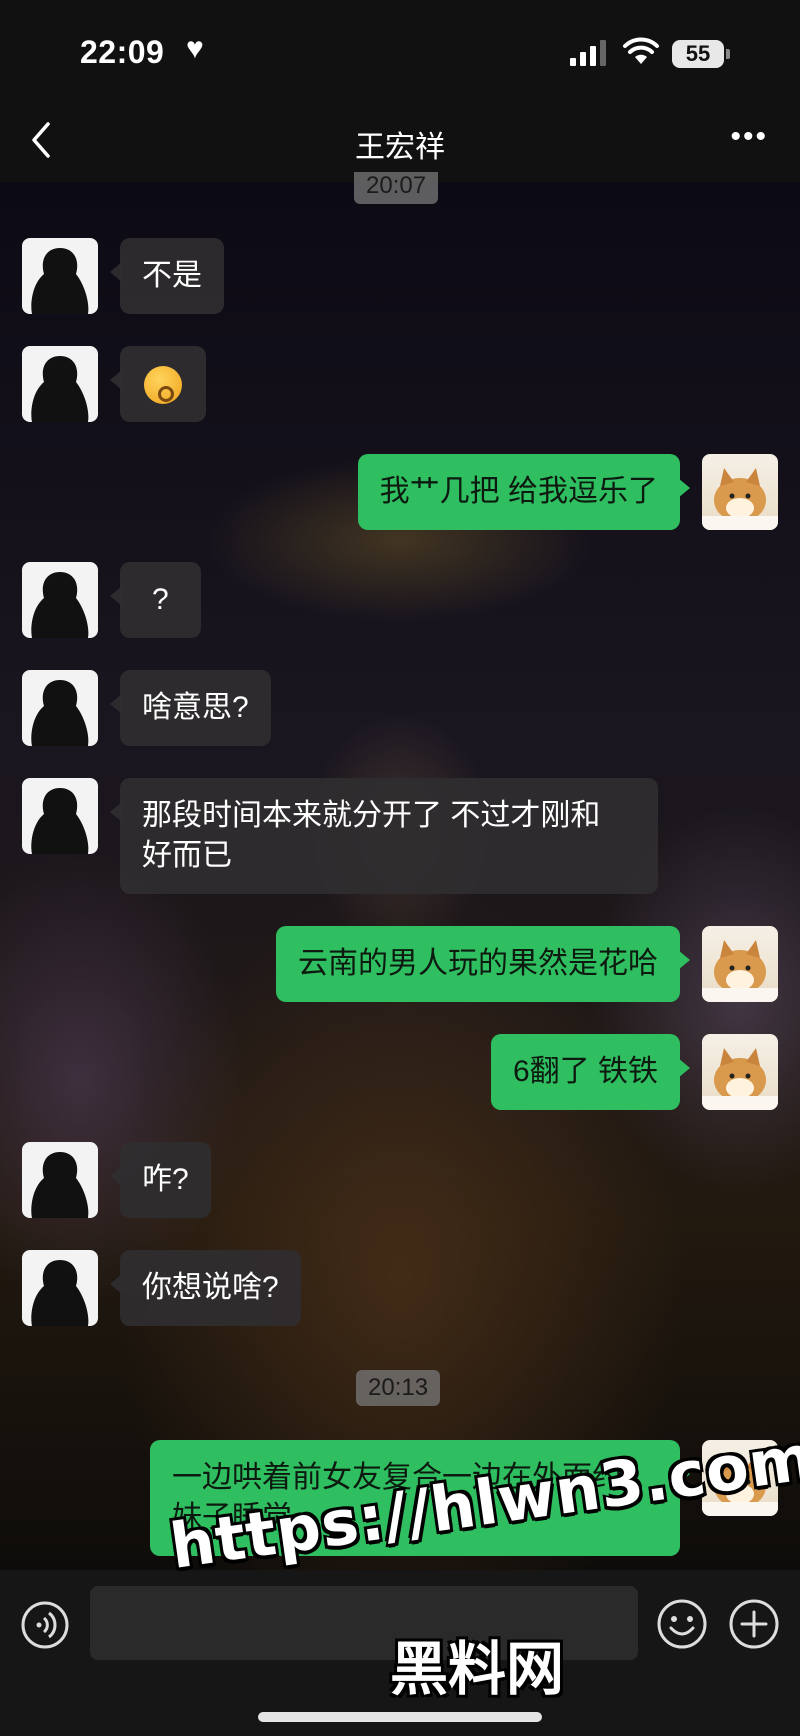 The height and width of the screenshot is (1736, 800). I want to click on message-bubble: 我艹几把 给我逗乐了, so click(524, 492).